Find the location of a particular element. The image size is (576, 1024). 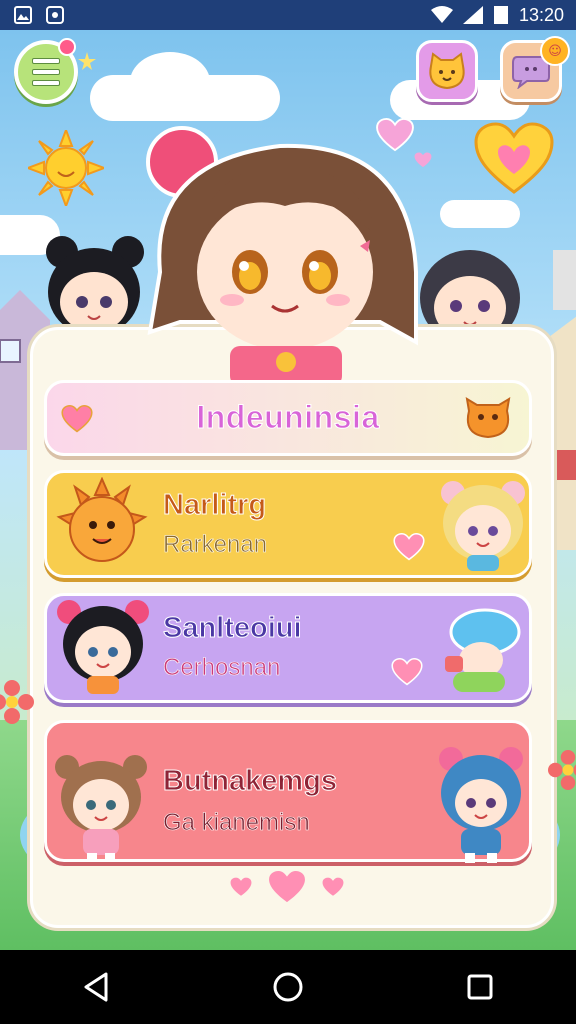

character-brown-buns is located at coordinates (101, 808).